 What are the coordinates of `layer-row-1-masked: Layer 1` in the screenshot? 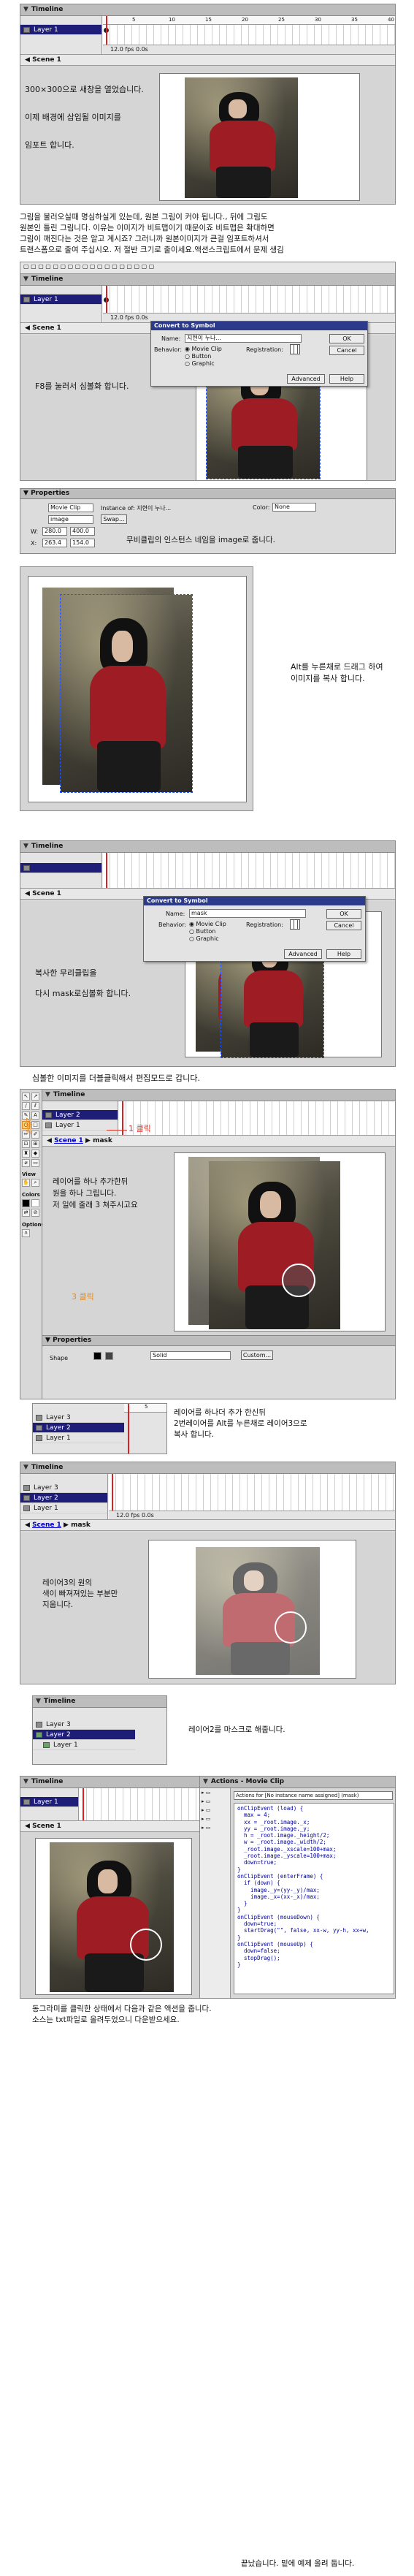 It's located at (84, 1745).